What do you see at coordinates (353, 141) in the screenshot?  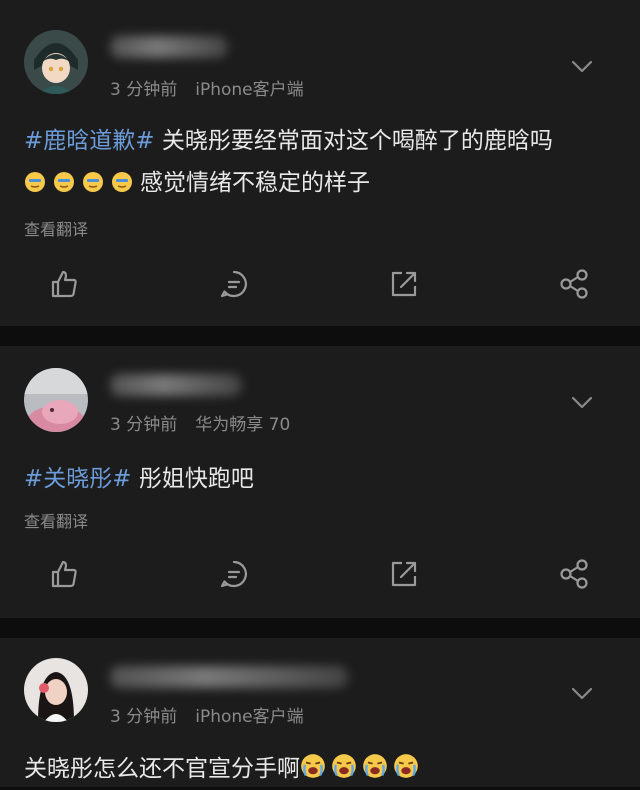 I see `post-text: 关晓彤要经常面对这个喝醉了的鹿晗吗` at bounding box center [353, 141].